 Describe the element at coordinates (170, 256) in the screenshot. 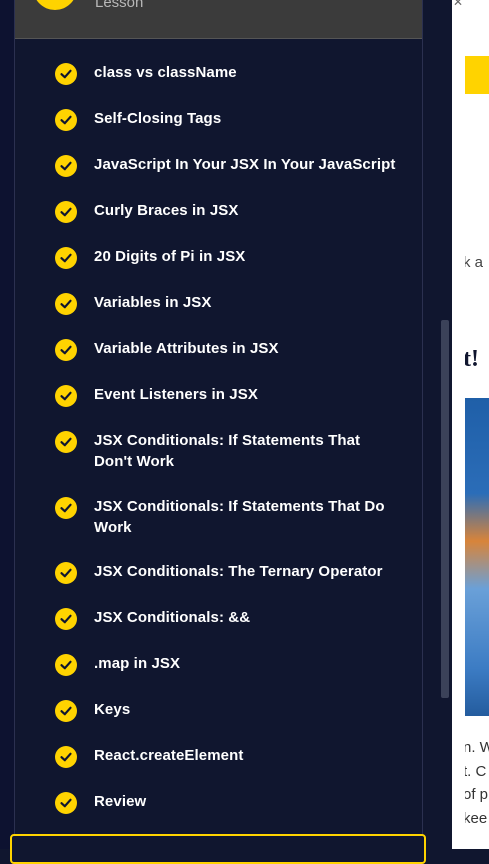

I see `lesson-label: 20 Digits of Pi in JSX` at that location.